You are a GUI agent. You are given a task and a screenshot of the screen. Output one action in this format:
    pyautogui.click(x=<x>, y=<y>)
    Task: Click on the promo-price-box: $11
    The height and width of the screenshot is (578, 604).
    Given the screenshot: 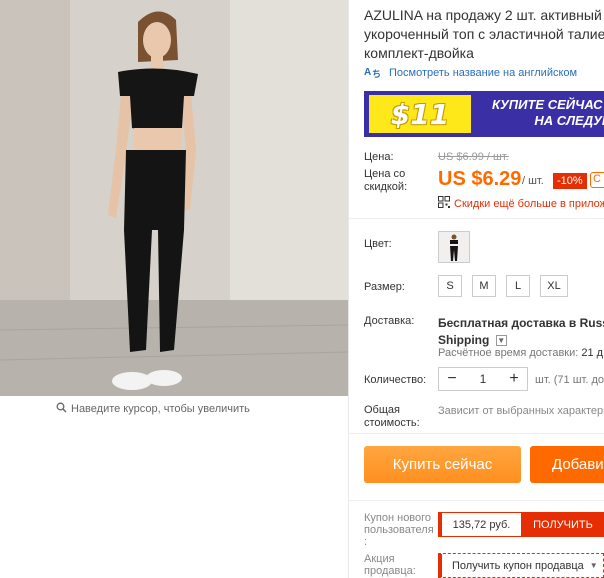 What is the action you would take?
    pyautogui.click(x=420, y=114)
    